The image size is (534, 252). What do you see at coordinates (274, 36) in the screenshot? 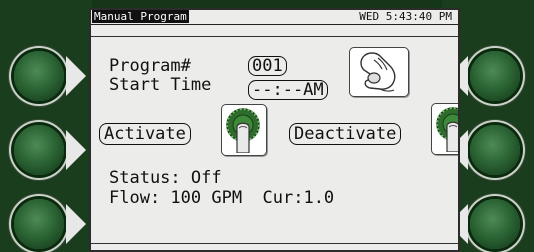
I see `header-divider` at bounding box center [274, 36].